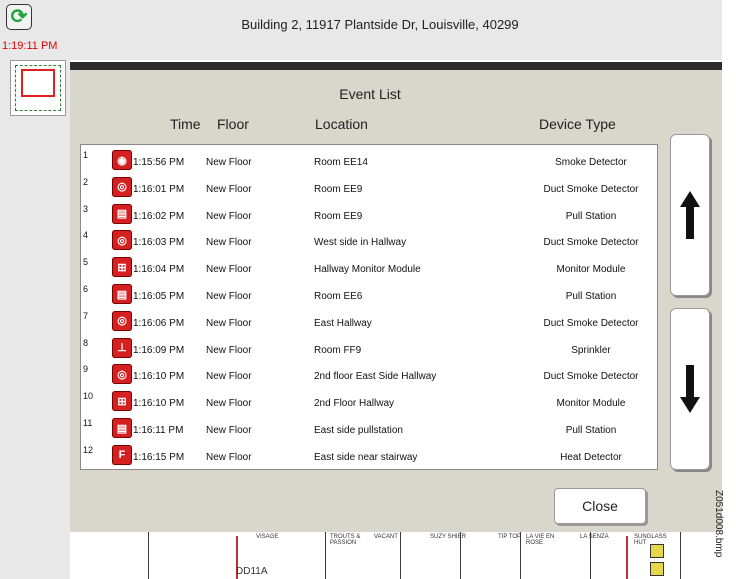 This screenshot has height=579, width=736. I want to click on close-button: Close, so click(600, 506).